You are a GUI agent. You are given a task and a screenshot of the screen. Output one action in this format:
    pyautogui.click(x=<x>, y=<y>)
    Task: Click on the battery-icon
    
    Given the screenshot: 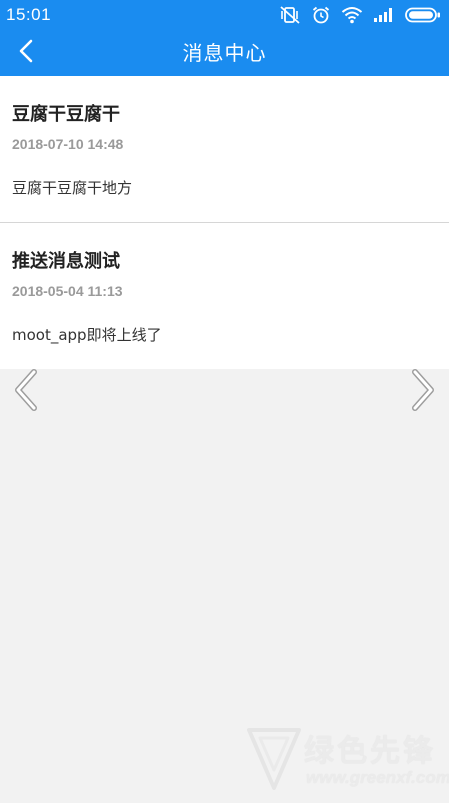 What is the action you would take?
    pyautogui.click(x=423, y=15)
    